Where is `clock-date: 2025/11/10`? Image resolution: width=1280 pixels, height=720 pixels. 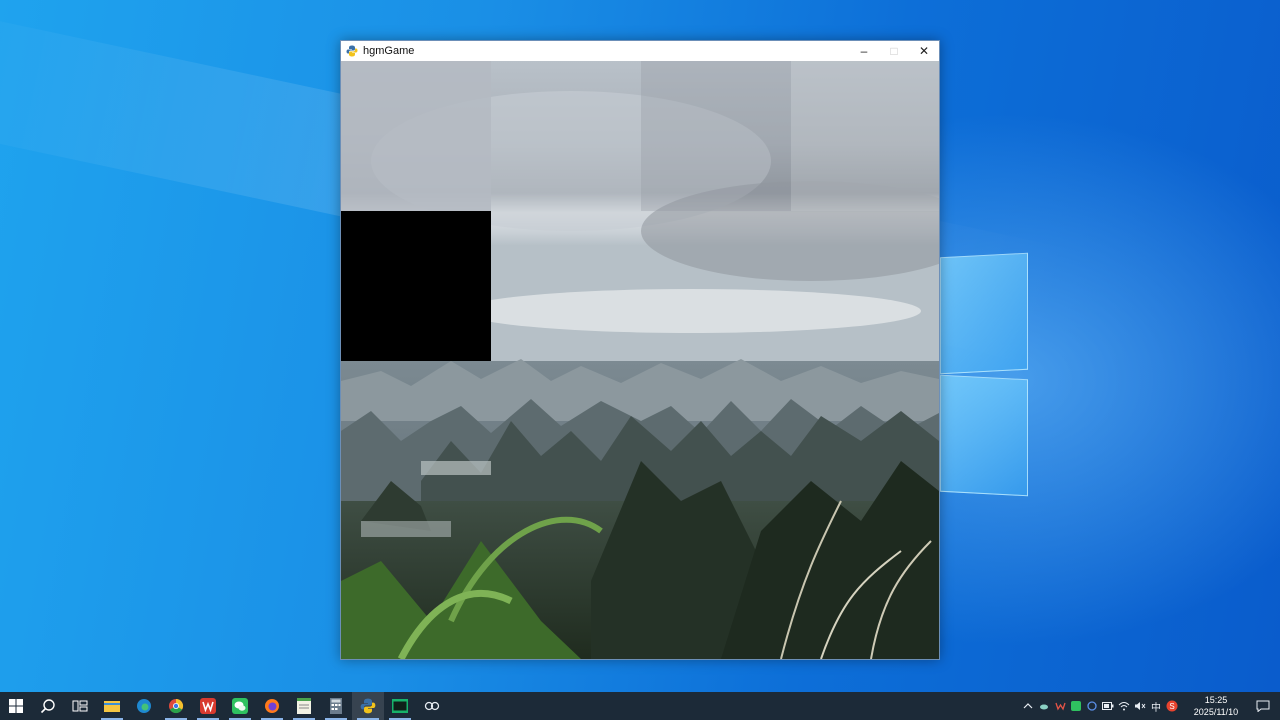
clock-date: 2025/11/10 is located at coordinates (1216, 712).